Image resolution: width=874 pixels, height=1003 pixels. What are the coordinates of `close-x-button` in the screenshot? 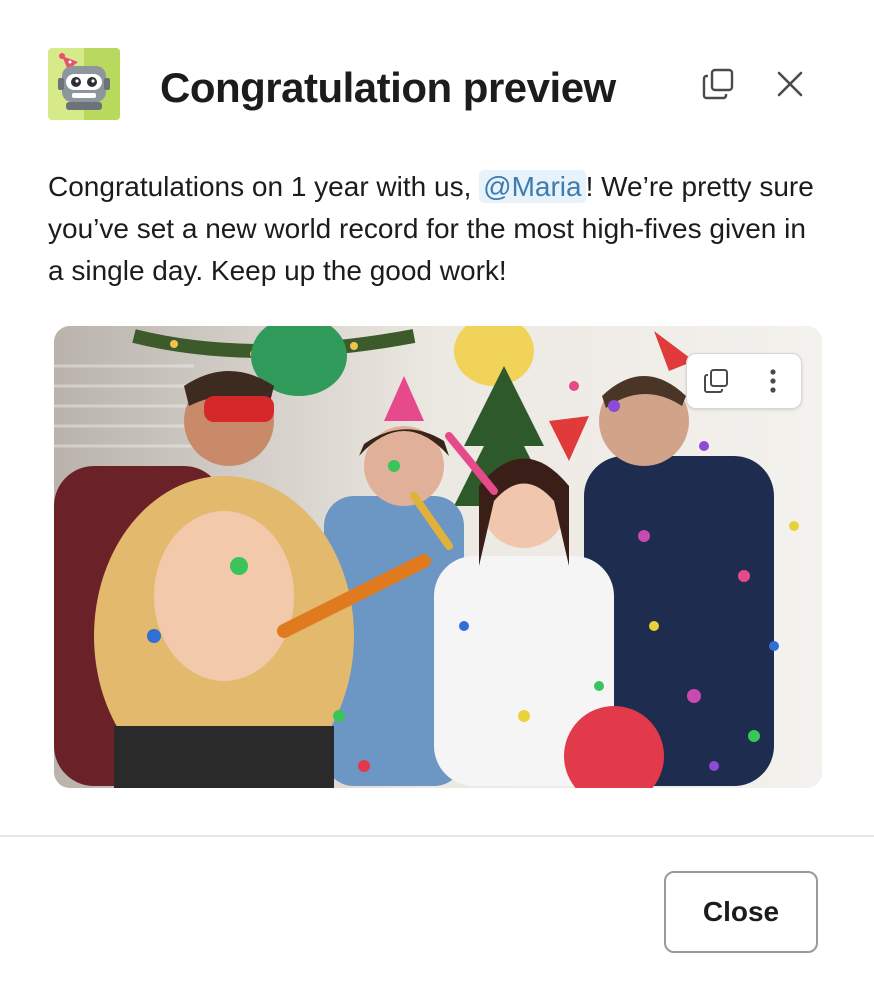 It's located at (790, 84).